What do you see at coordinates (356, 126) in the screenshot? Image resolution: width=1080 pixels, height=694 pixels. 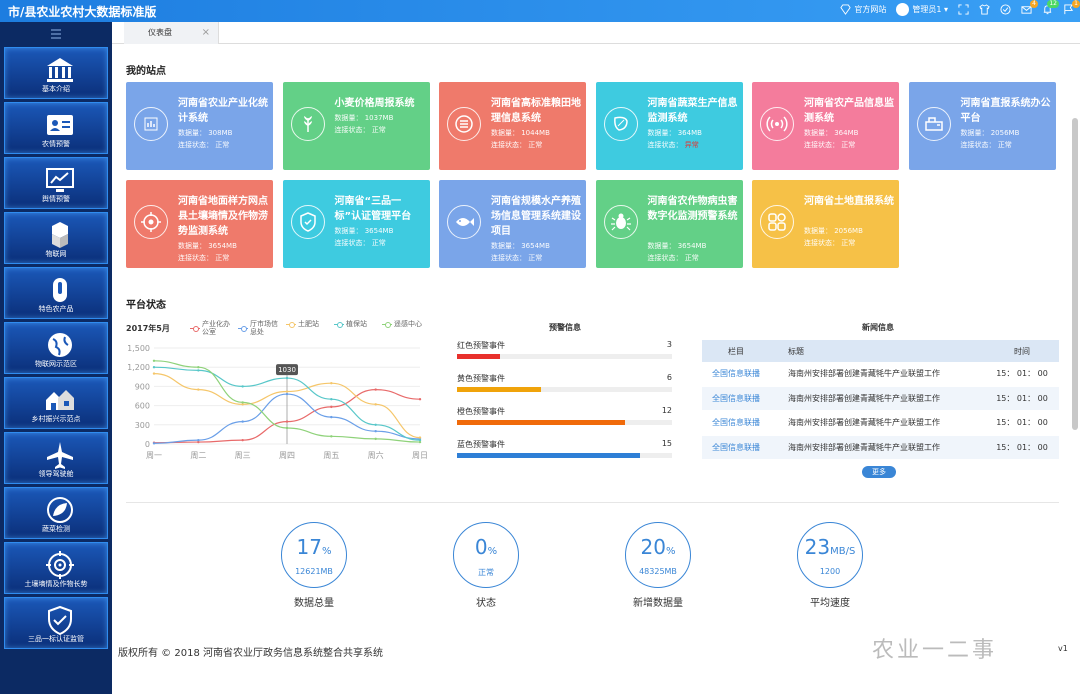 I see `site-card: 小麦价格周报系统 数据量： 1037MB 连接状态： 正常` at bounding box center [356, 126].